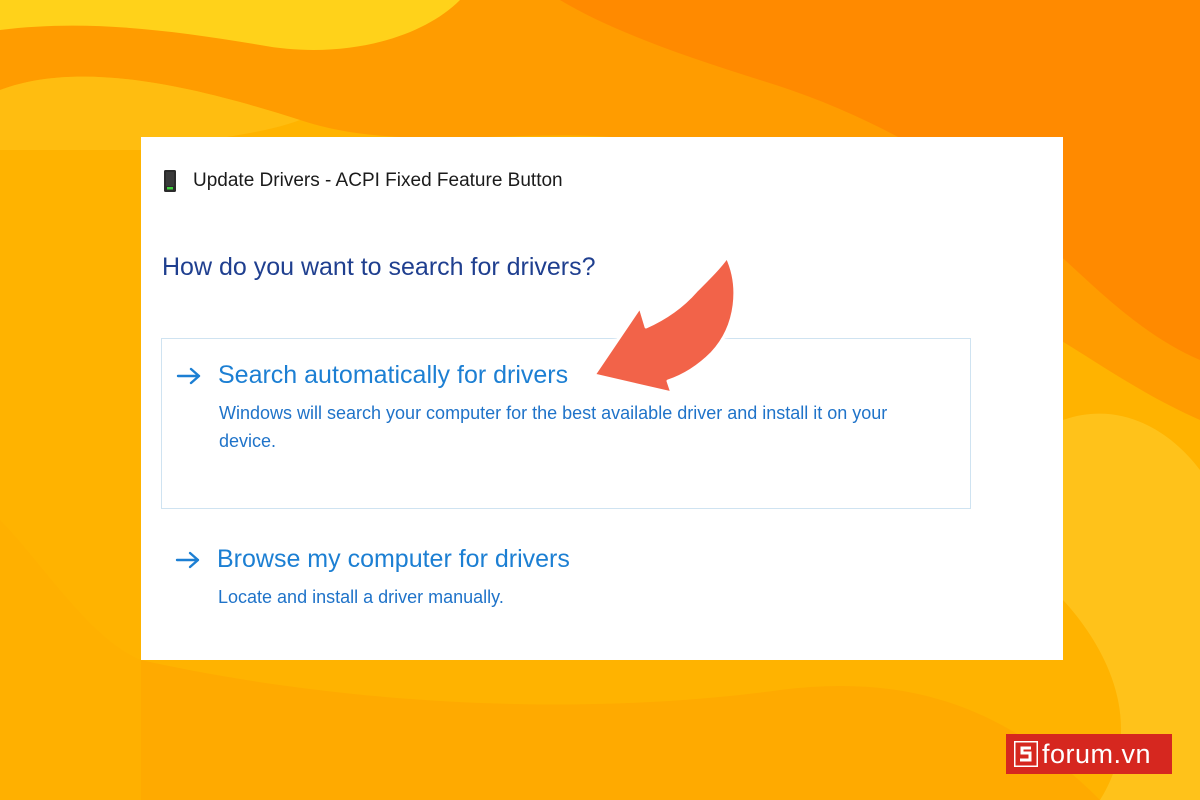 This screenshot has width=1200, height=800. Describe the element at coordinates (361, 597) in the screenshot. I see `browse-computer-description: Locate and install a driver manually.` at that location.